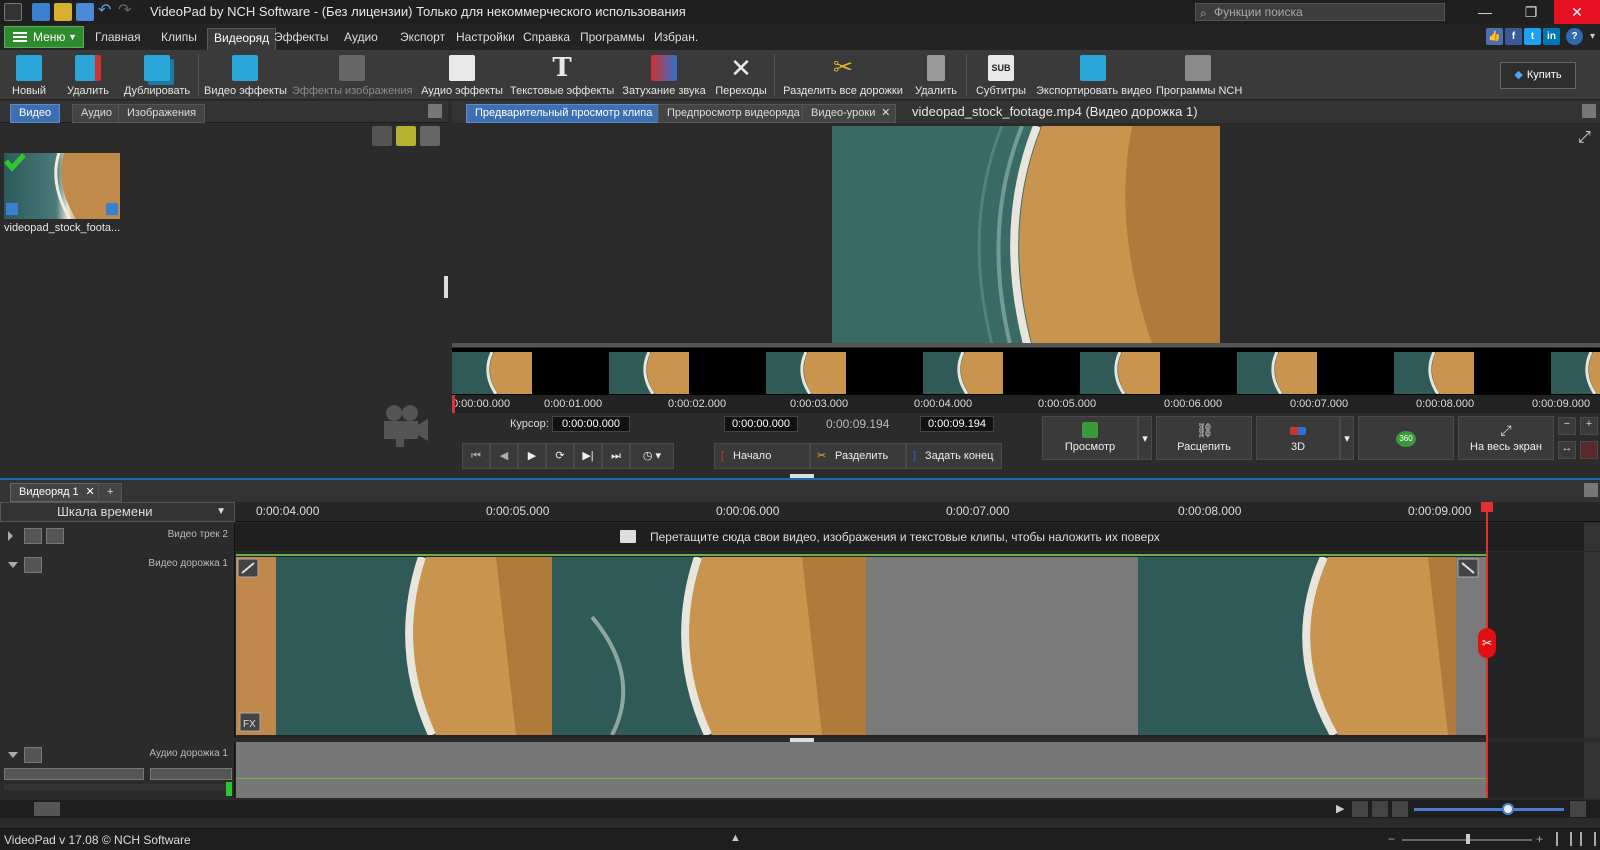 Image resolution: width=1600 pixels, height=850 pixels. I want to click on fade-button: Затухание звука, so click(664, 75).